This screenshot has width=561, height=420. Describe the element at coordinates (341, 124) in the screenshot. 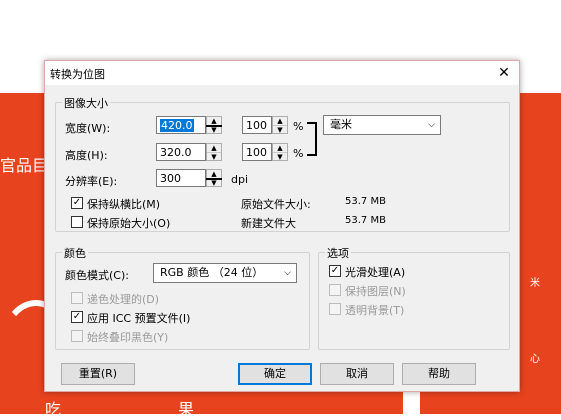

I see `unit-value: 毫米` at that location.